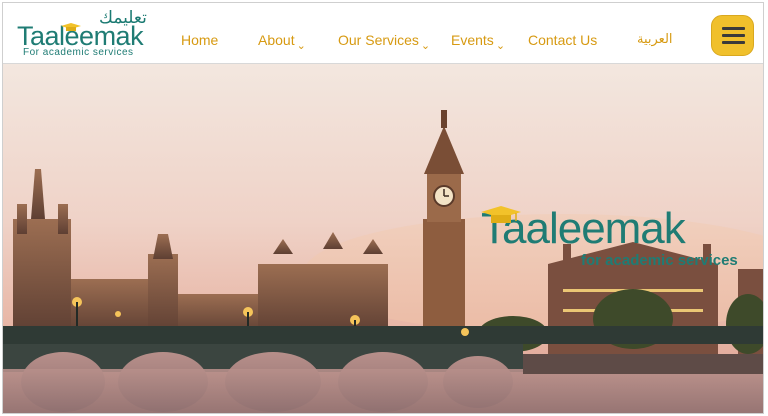 Image resolution: width=768 pixels, height=416 pixels. I want to click on hero-brand-tagline: for academic services, so click(659, 260).